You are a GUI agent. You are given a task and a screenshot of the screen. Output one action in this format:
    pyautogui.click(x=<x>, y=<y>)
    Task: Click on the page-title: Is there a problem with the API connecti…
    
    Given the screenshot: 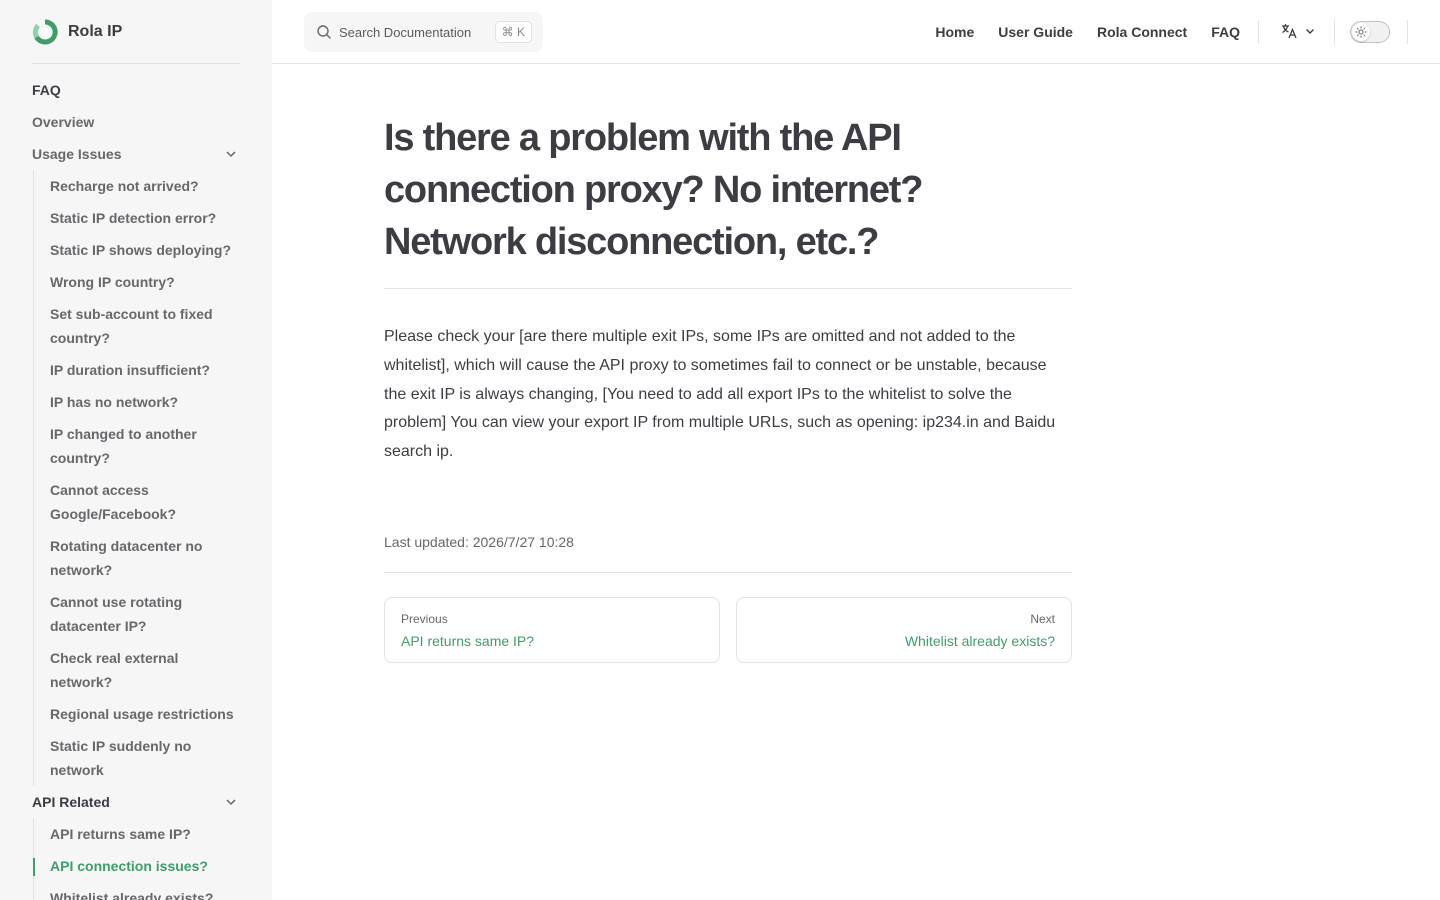 What is the action you would take?
    pyautogui.click(x=728, y=200)
    